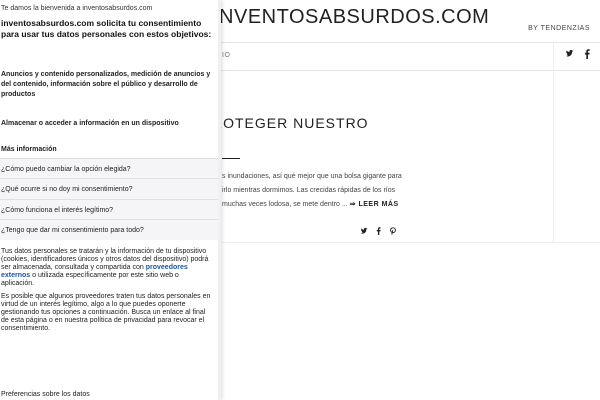 The width and height of the screenshot is (600, 400). I want to click on faq-no-consent: ¿Qué ocurre si no doy mi consentimiento?, so click(110, 189).